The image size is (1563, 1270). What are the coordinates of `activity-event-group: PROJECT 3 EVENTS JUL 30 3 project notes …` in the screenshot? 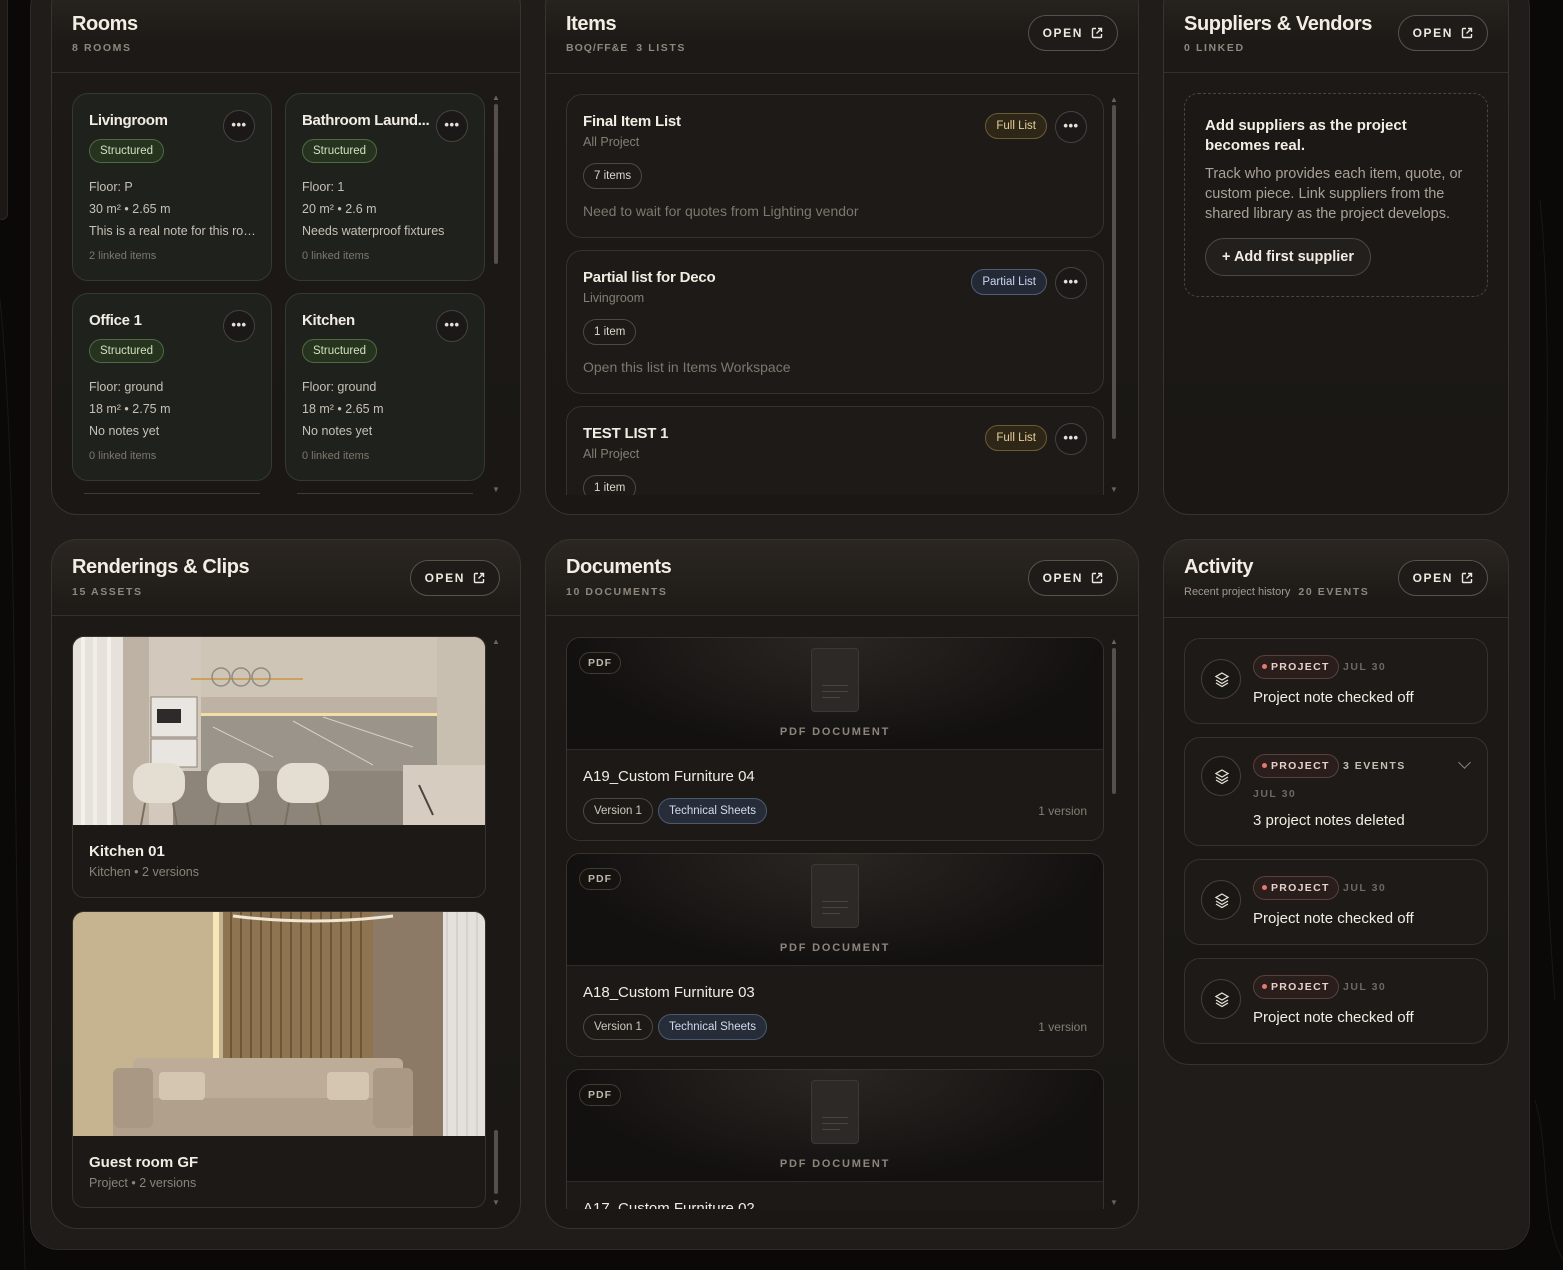 It's located at (1336, 791).